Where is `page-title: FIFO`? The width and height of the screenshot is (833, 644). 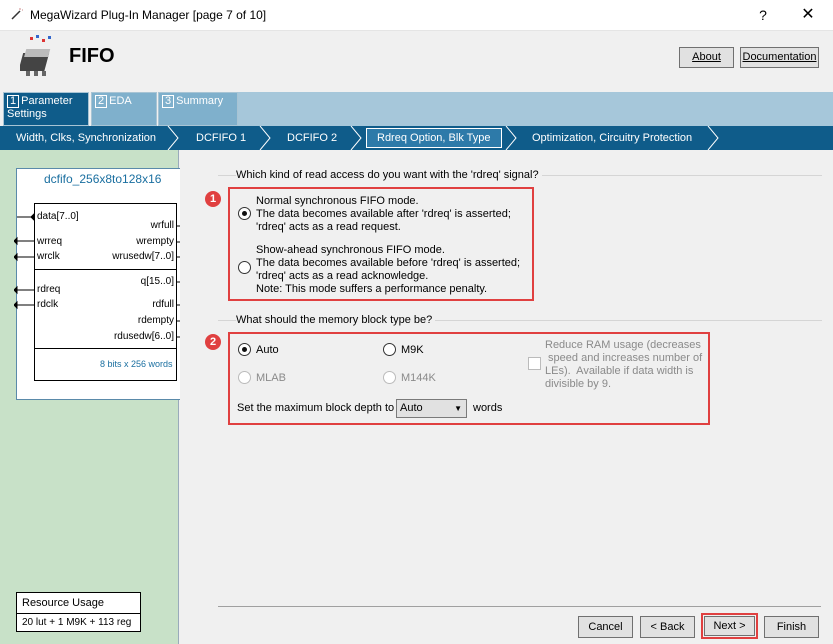 page-title: FIFO is located at coordinates (92, 56).